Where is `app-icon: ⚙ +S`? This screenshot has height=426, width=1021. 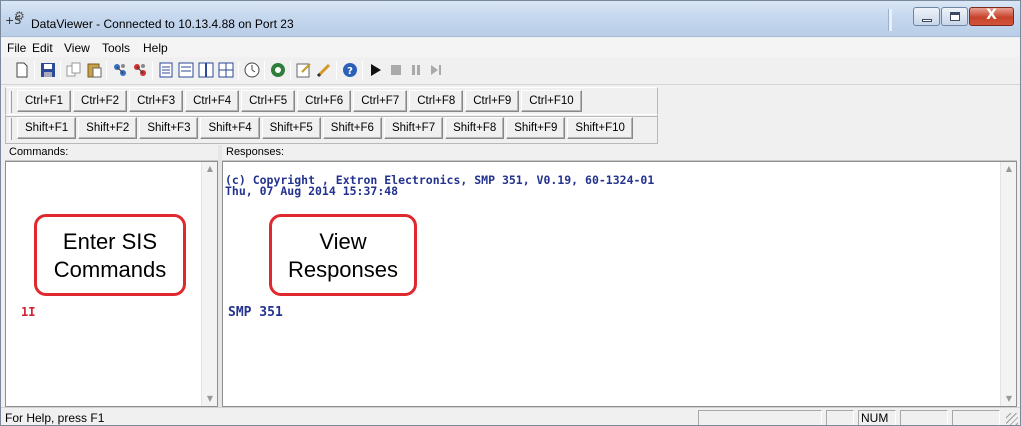
app-icon: ⚙ +S is located at coordinates (16, 20).